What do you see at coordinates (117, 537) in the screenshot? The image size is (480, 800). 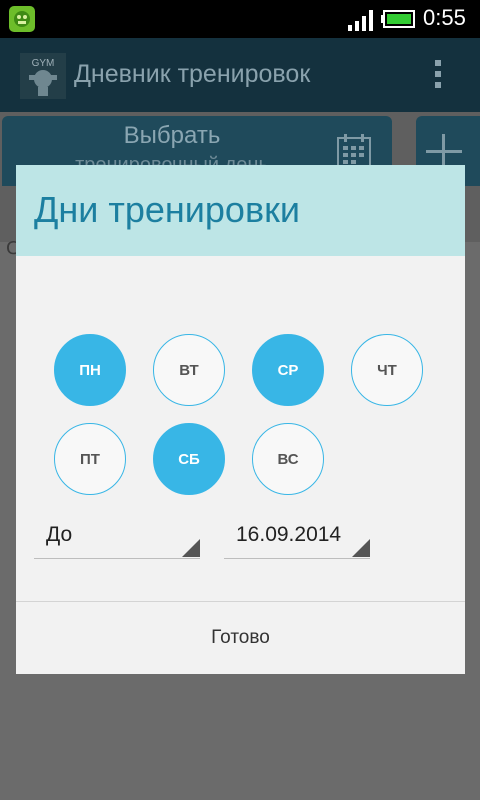 I see `until-spinner: До` at bounding box center [117, 537].